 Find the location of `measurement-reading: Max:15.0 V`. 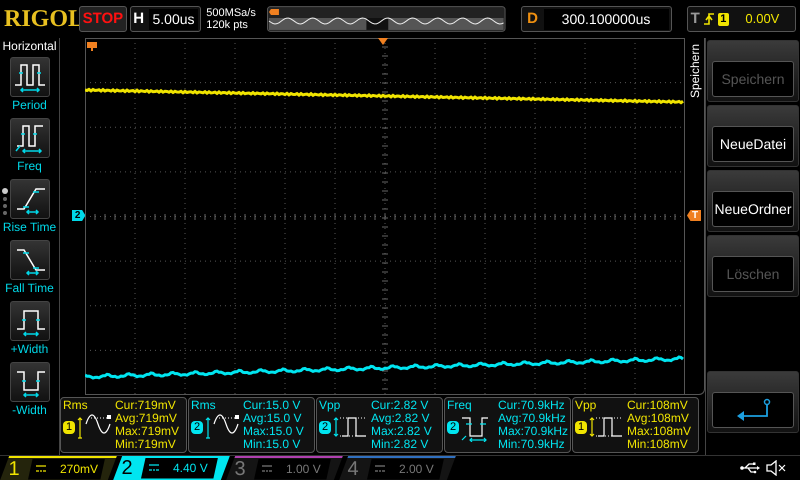

measurement-reading: Max:15.0 V is located at coordinates (274, 431).